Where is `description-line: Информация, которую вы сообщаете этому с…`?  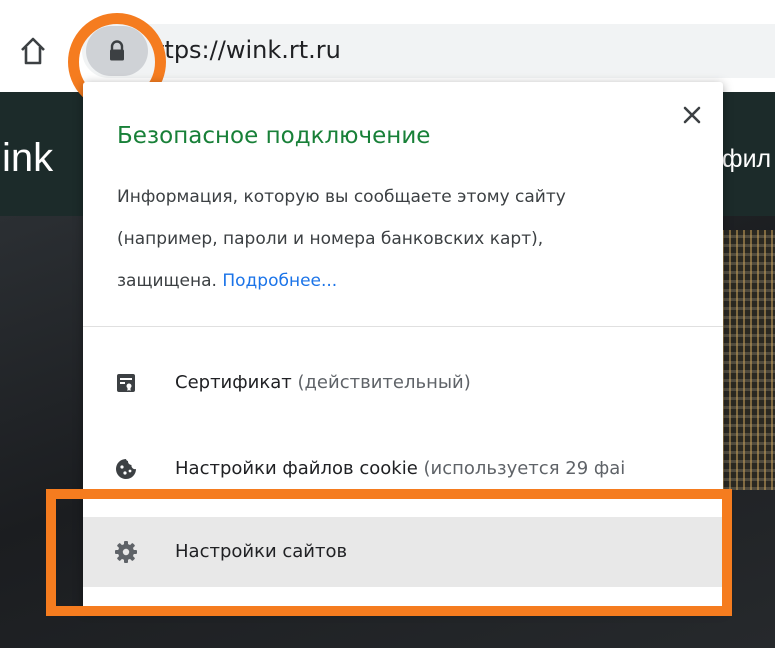 description-line: Информация, которую вы сообщаете этому с… is located at coordinates (341, 197).